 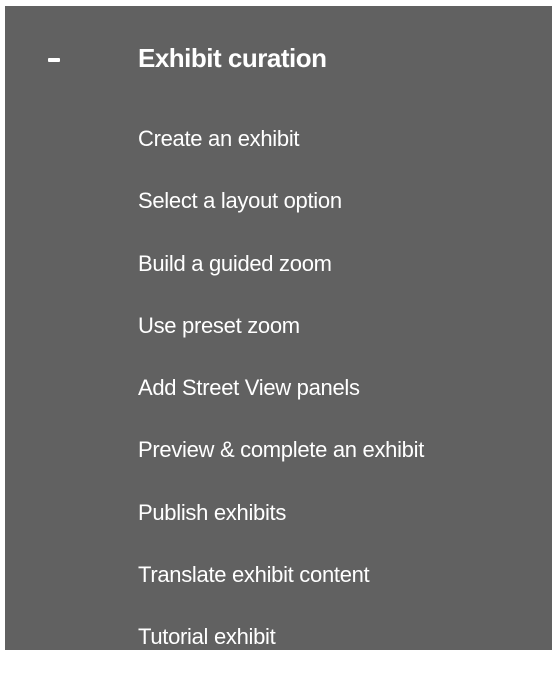 I want to click on menu-item-translate-exhibit-content: Translate exhibit content, so click(x=281, y=586).